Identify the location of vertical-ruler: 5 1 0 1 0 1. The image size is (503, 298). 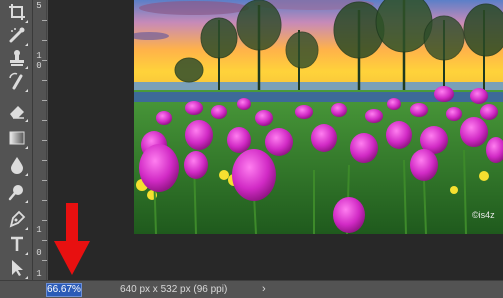
(40, 140).